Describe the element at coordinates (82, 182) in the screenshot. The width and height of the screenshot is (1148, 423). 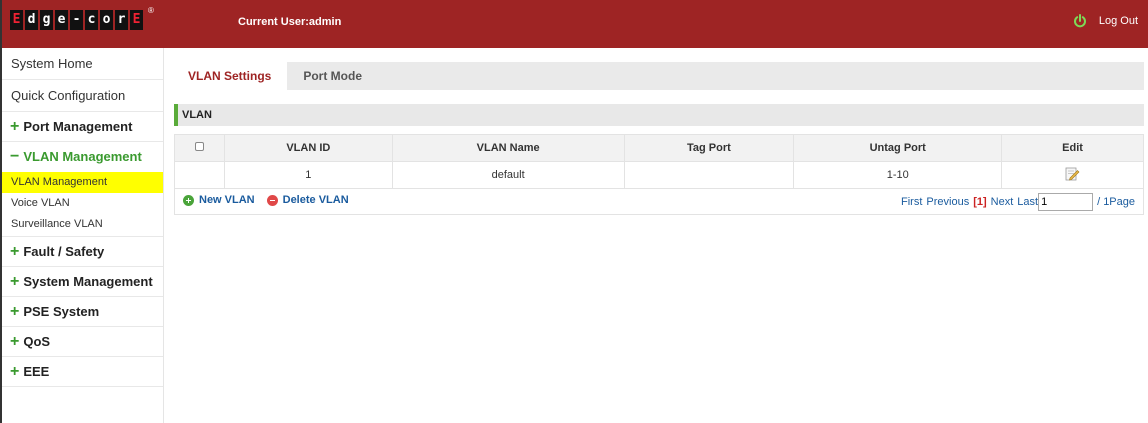
I see `sidebar-subitem-vlan-management: VLAN Management` at that location.